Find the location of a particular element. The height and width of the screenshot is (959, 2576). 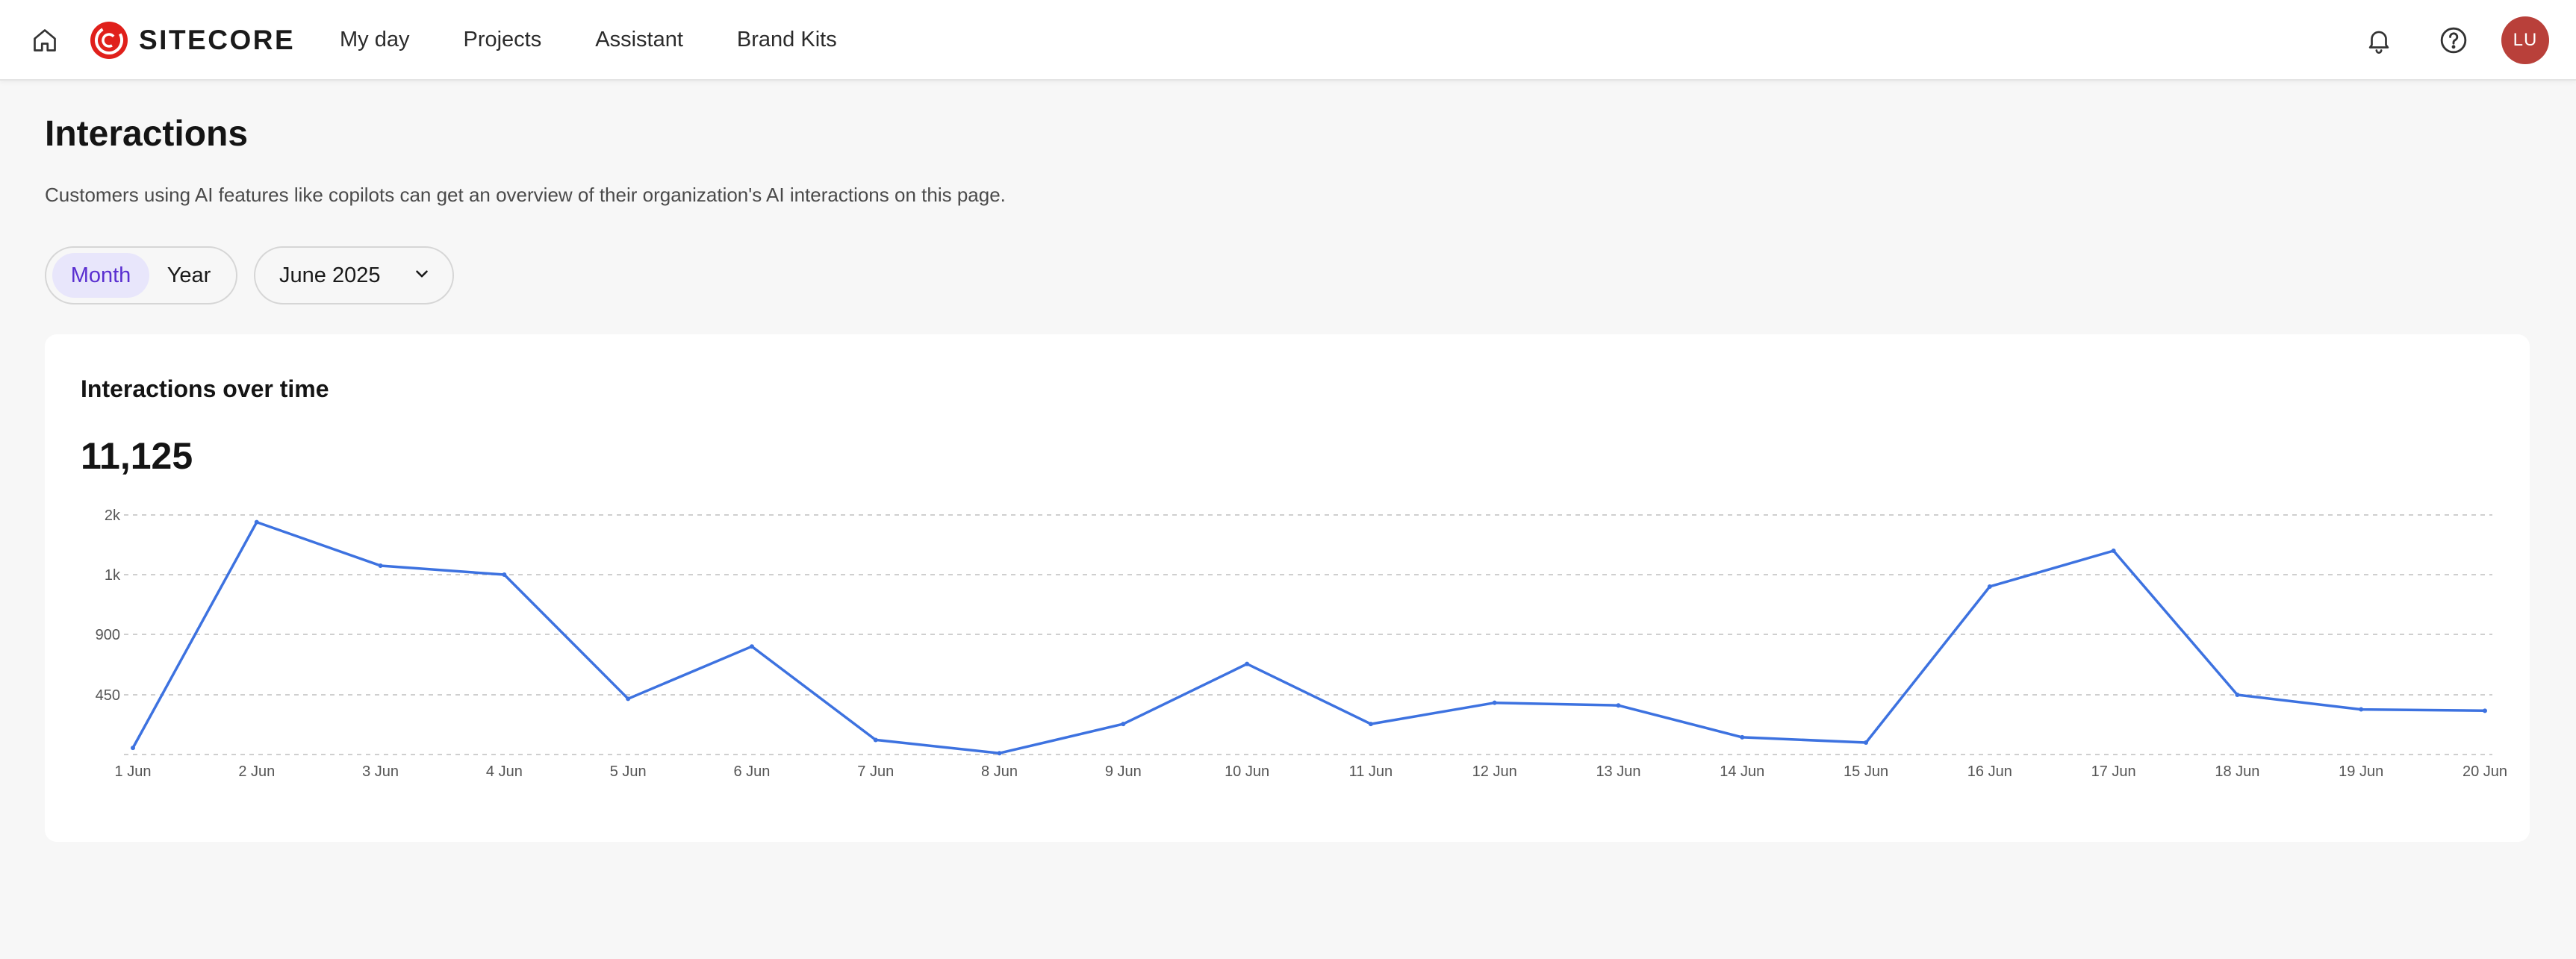

y-tick-label: 1k is located at coordinates (113, 575).